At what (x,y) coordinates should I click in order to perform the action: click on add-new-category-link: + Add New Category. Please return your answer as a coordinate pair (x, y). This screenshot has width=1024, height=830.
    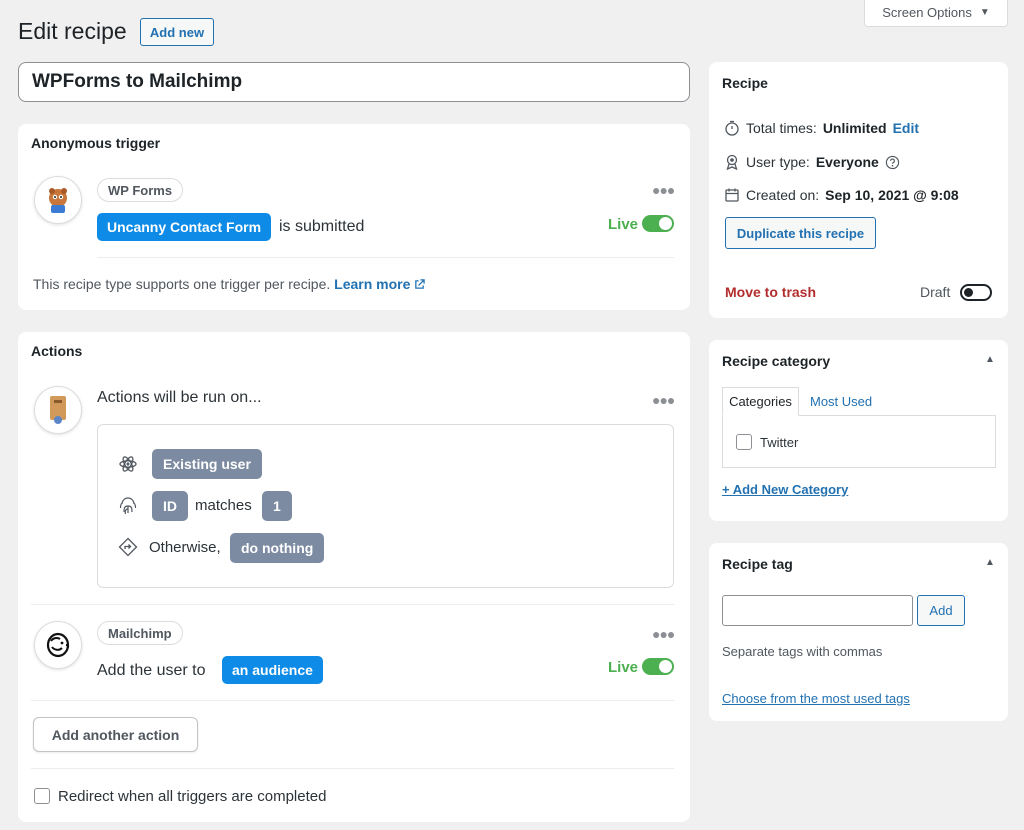
    Looking at the image, I should click on (785, 489).